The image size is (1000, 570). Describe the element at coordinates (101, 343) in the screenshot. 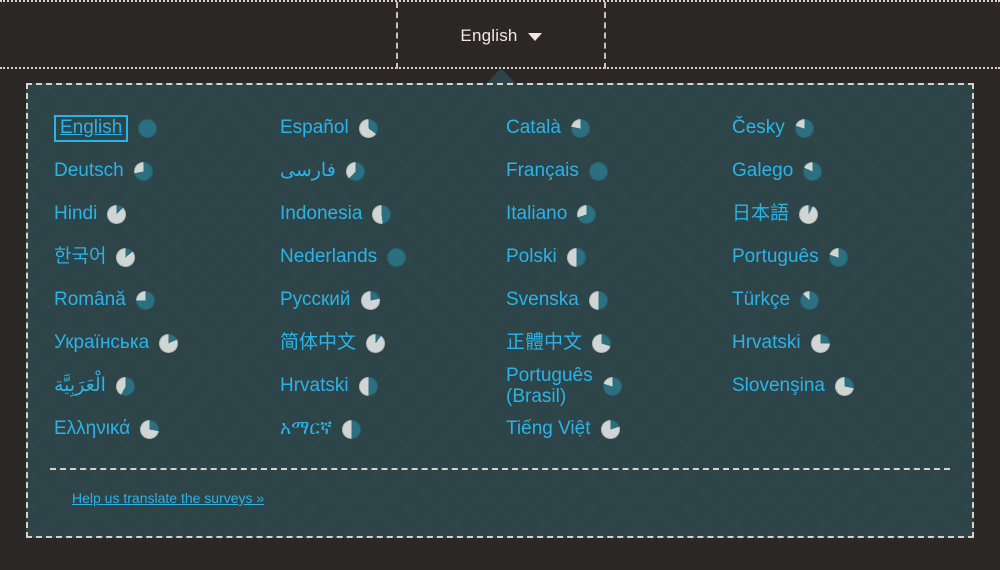

I see `language-option-label: Українська` at that location.